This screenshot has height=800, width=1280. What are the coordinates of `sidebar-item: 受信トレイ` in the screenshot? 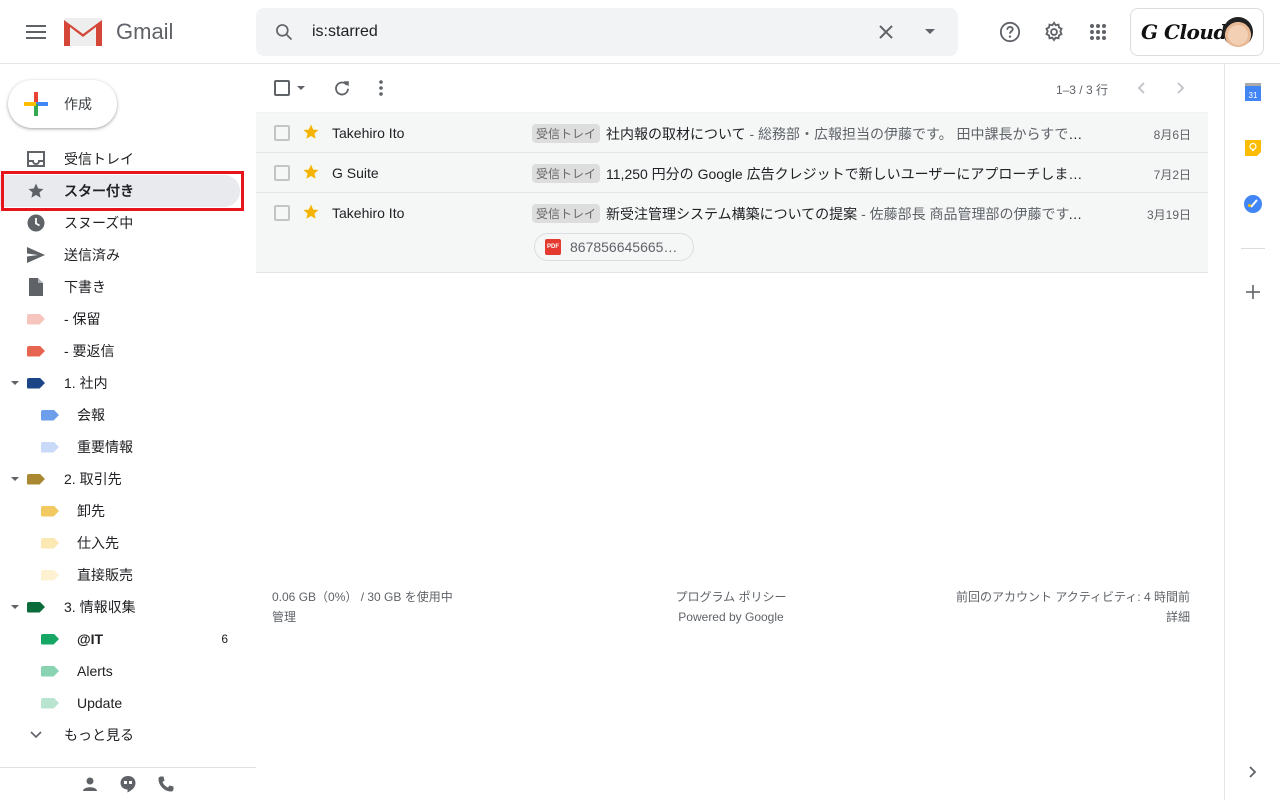 It's located at (120, 159).